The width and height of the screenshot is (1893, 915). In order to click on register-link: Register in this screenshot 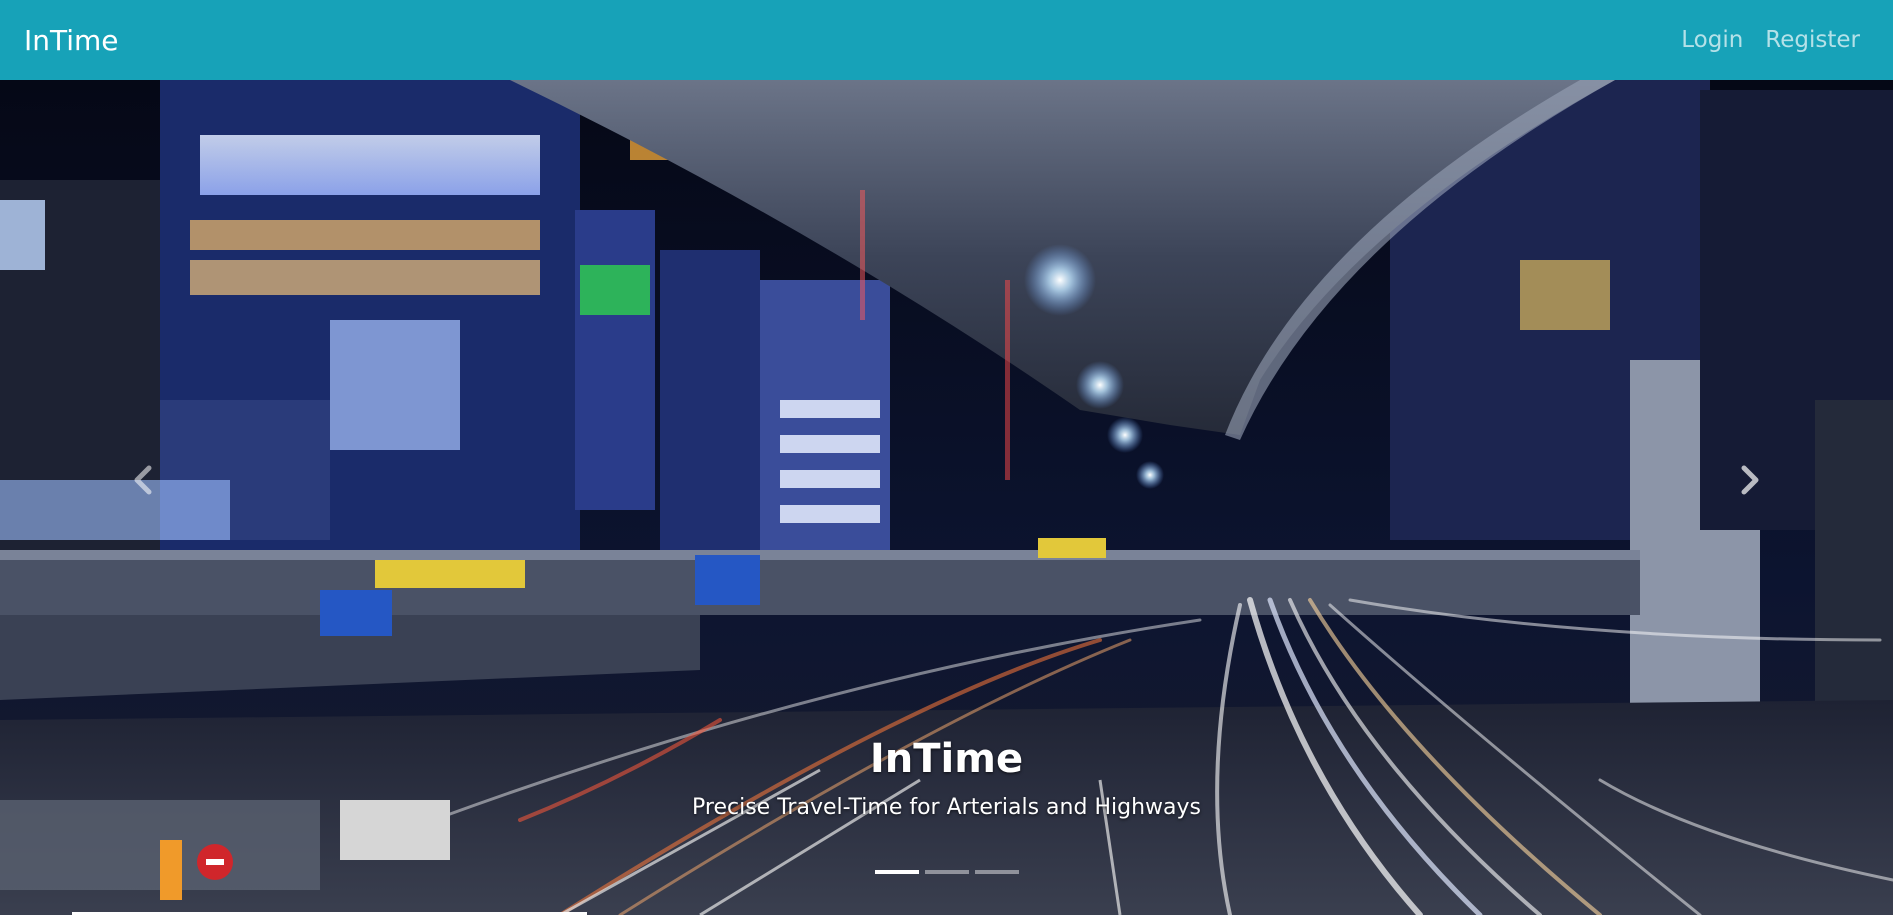, I will do `click(1812, 40)`.